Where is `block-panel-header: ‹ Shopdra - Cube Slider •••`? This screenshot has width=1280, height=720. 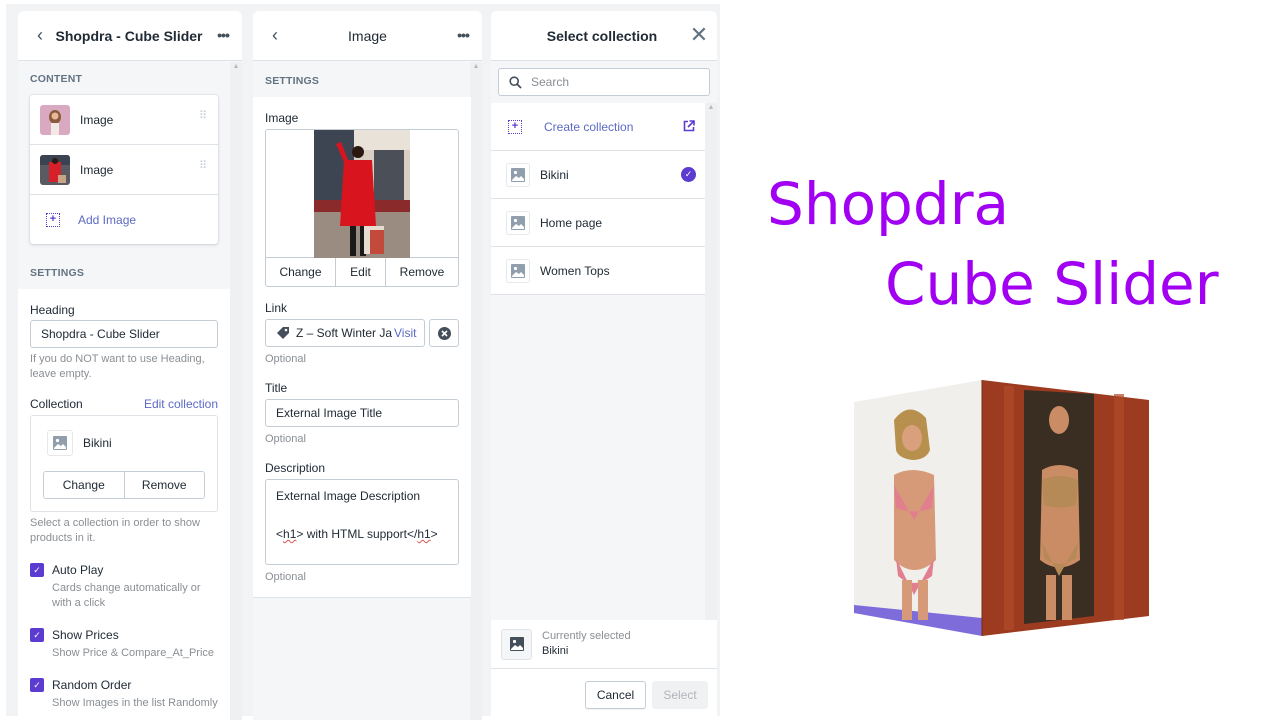
block-panel-header: ‹ Shopdra - Cube Slider ••• is located at coordinates (130, 36).